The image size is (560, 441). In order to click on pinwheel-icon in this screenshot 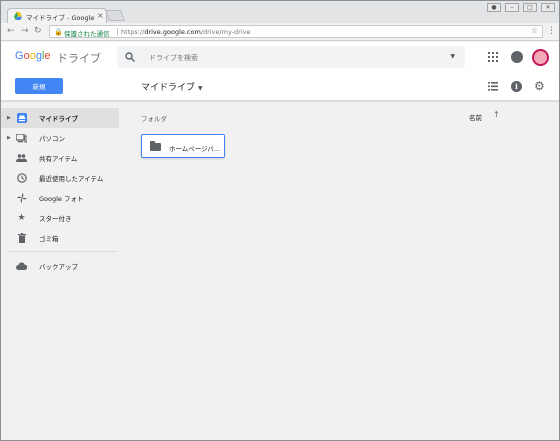, I will do `click(21, 198)`.